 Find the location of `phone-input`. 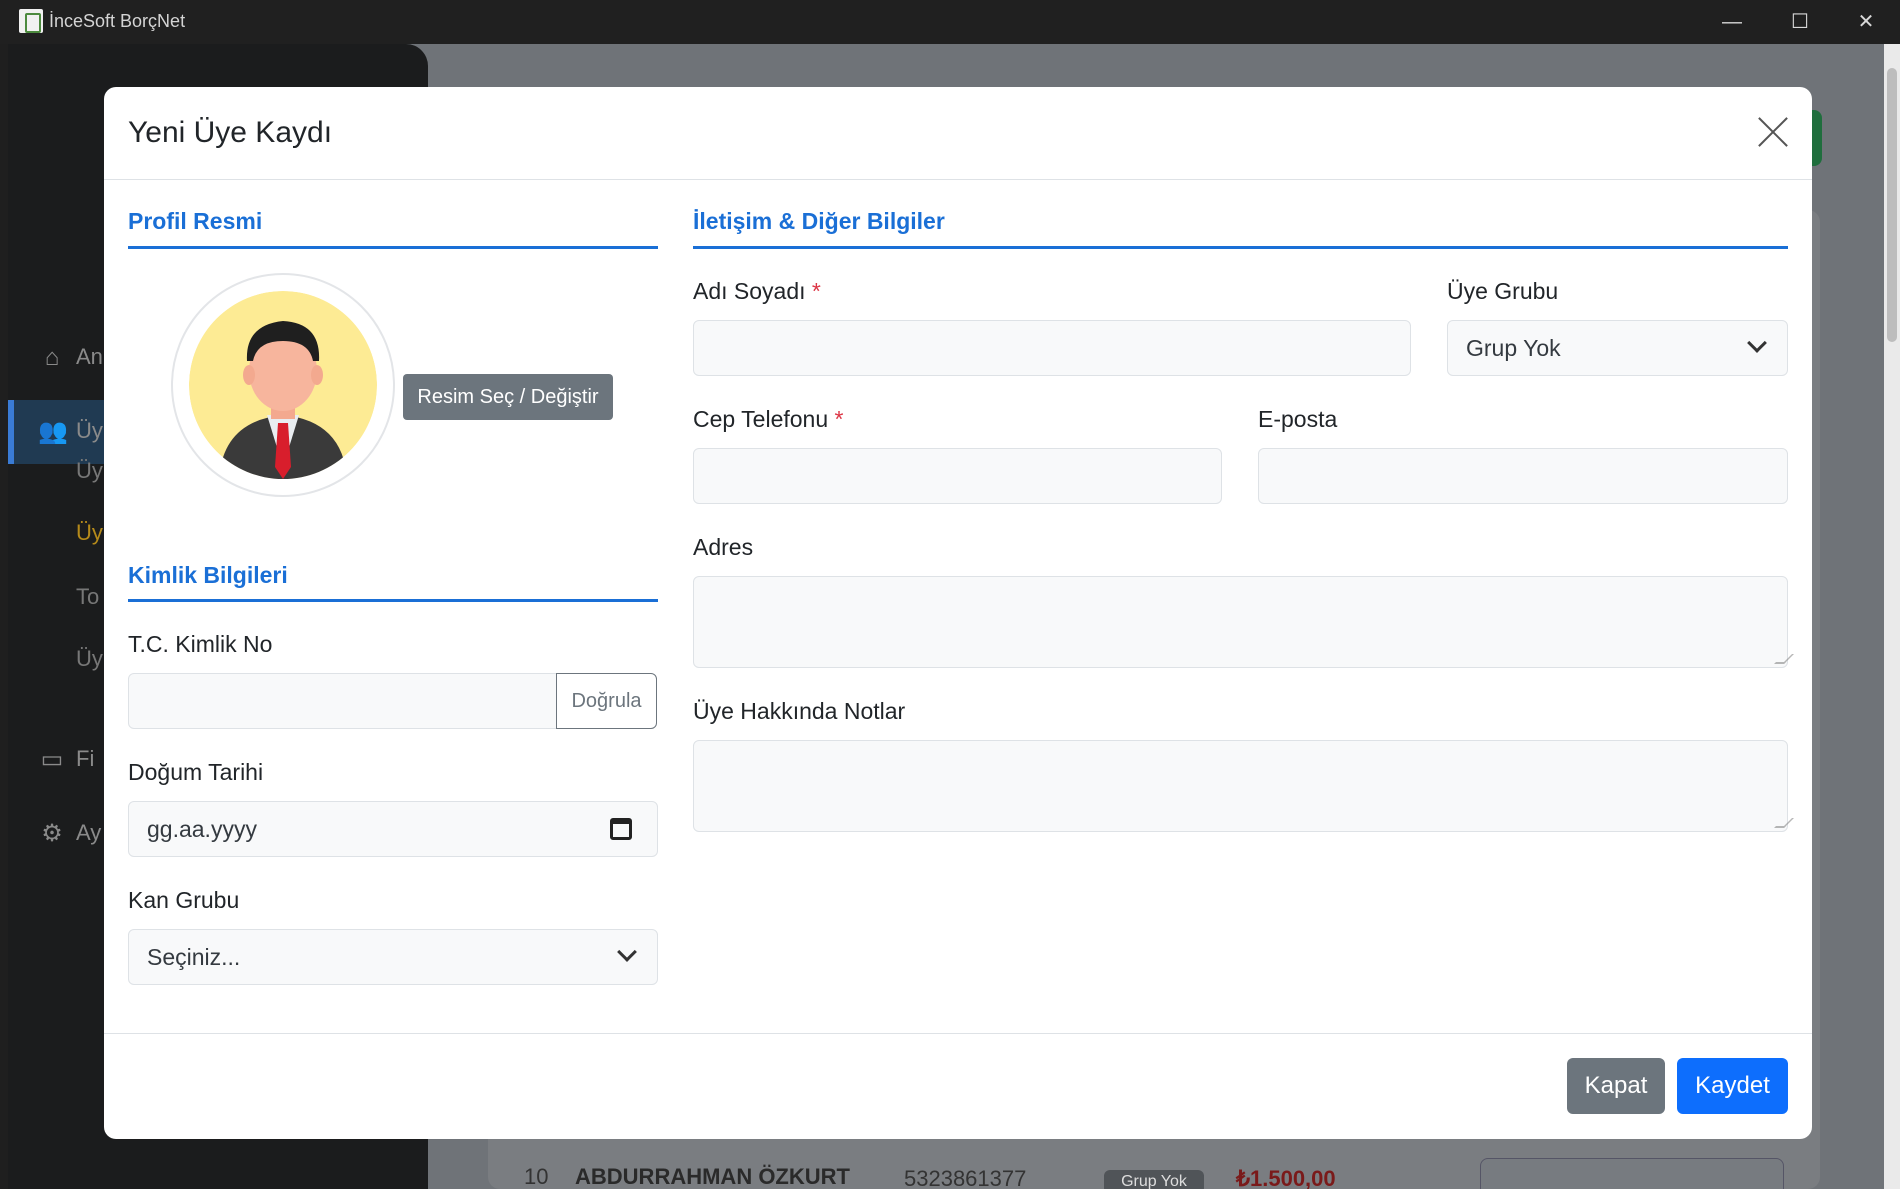

phone-input is located at coordinates (957, 476).